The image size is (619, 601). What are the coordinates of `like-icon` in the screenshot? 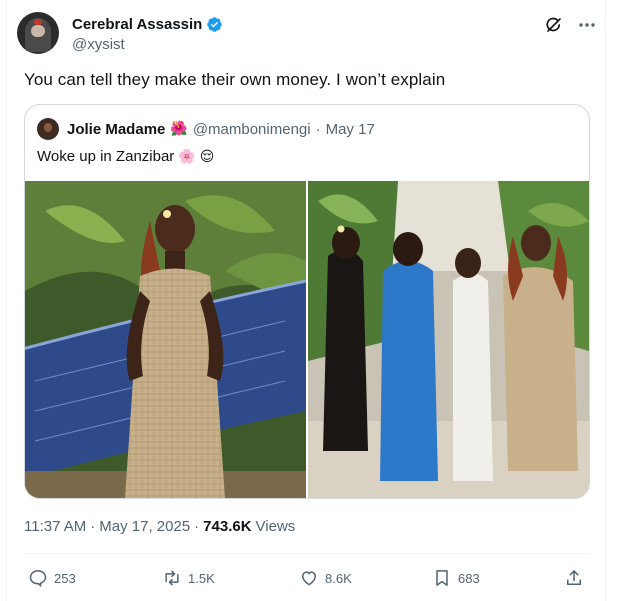 It's located at (309, 578).